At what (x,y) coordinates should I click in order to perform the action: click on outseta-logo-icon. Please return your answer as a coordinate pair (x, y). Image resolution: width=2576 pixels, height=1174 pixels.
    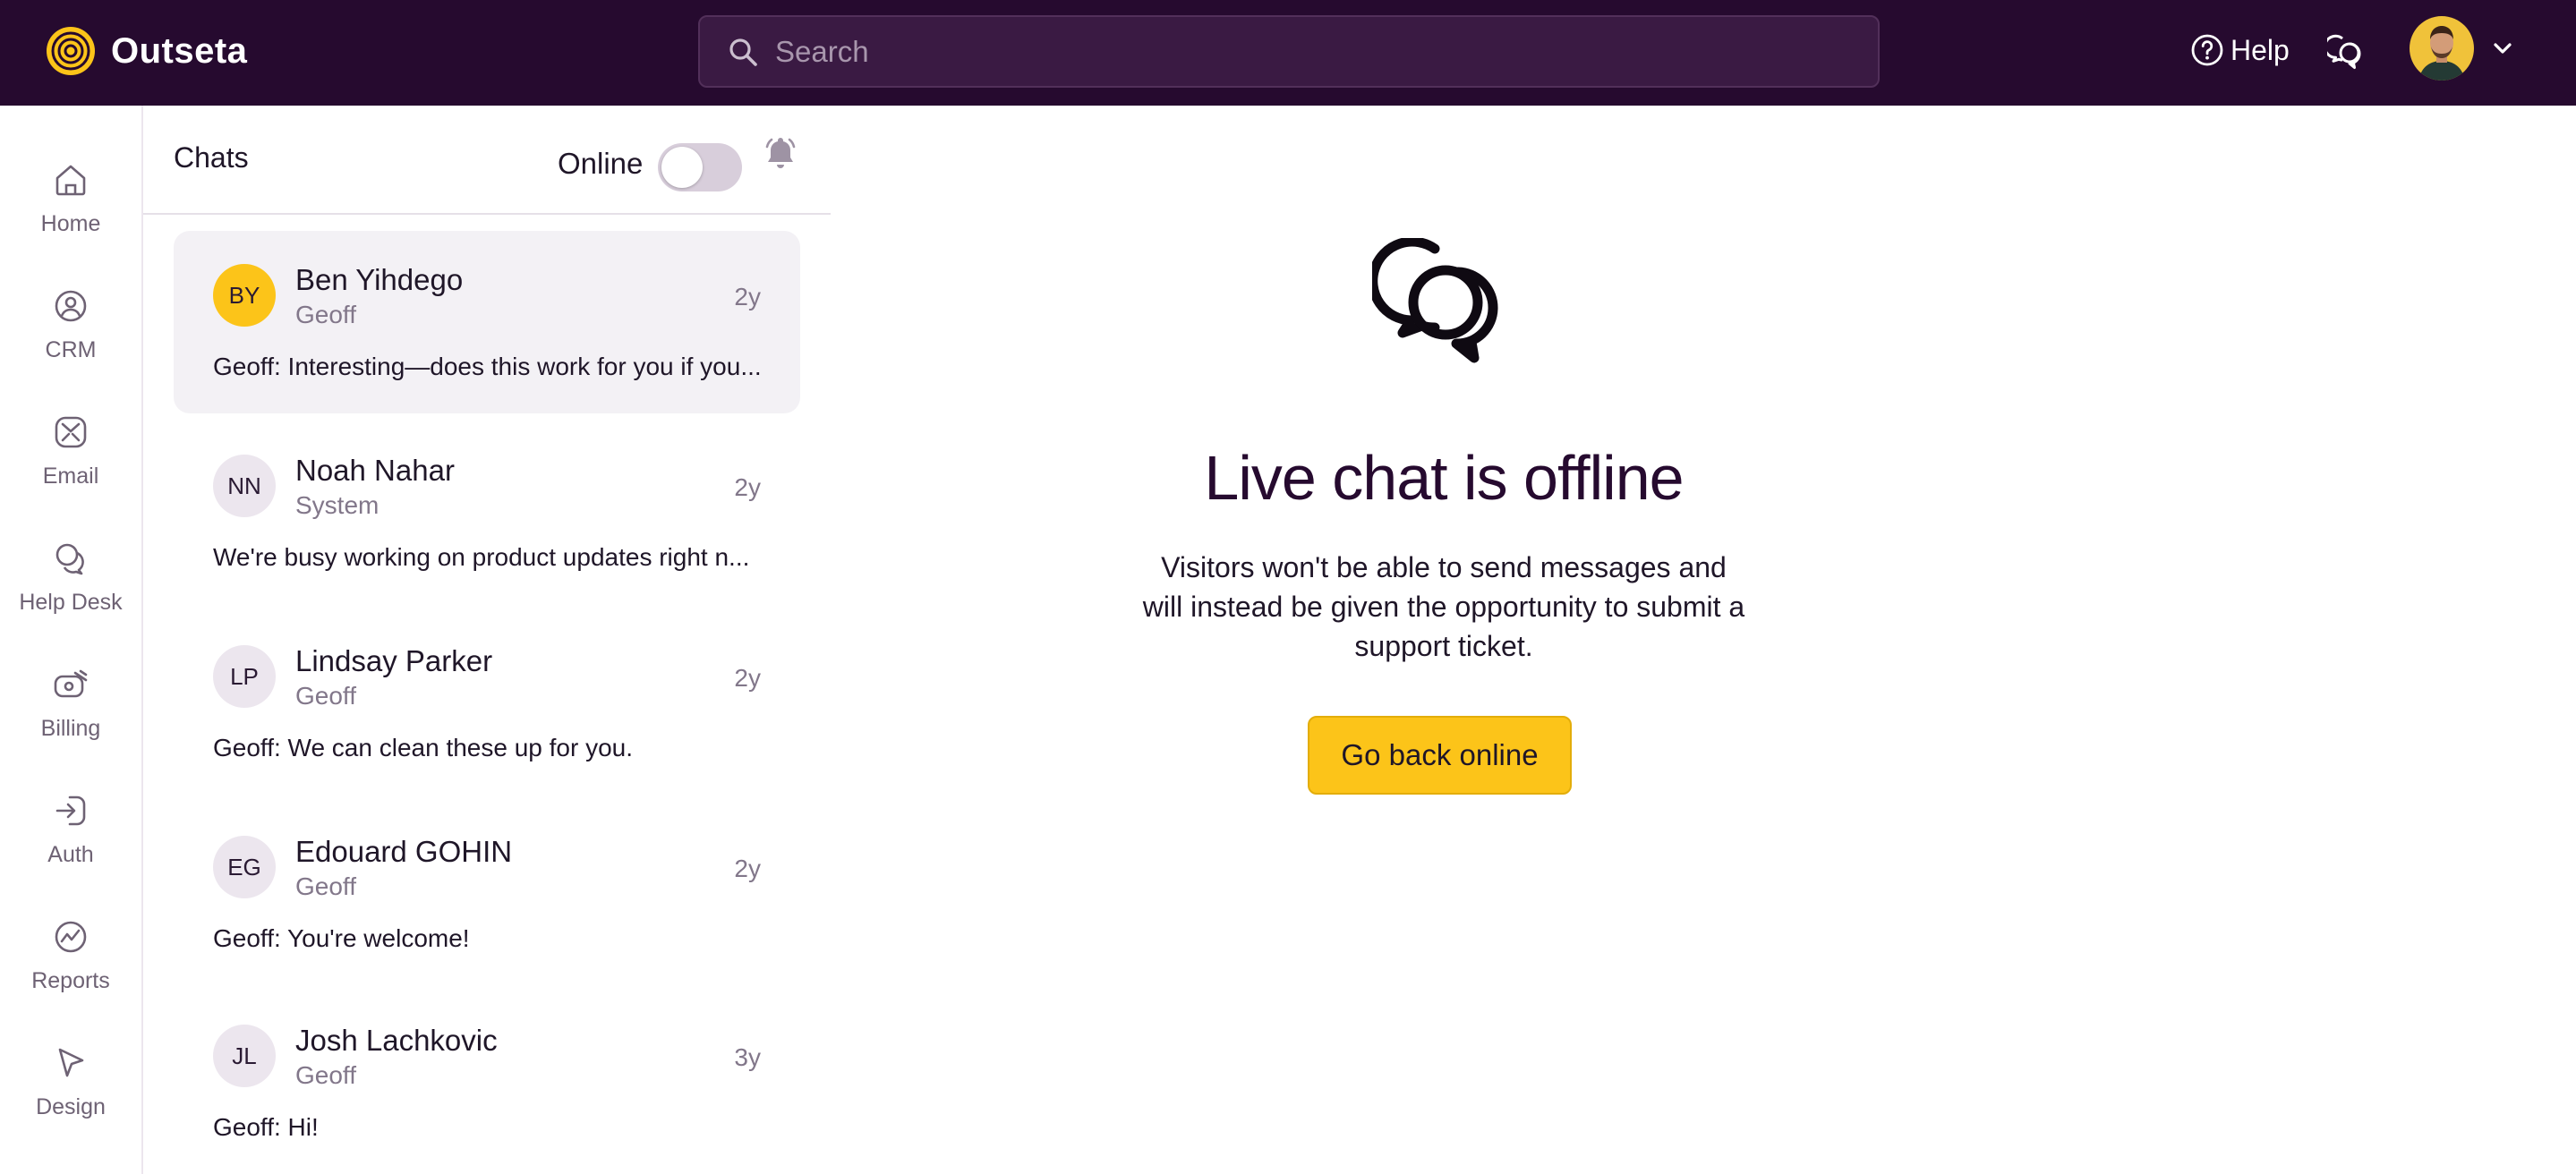
    Looking at the image, I should click on (71, 51).